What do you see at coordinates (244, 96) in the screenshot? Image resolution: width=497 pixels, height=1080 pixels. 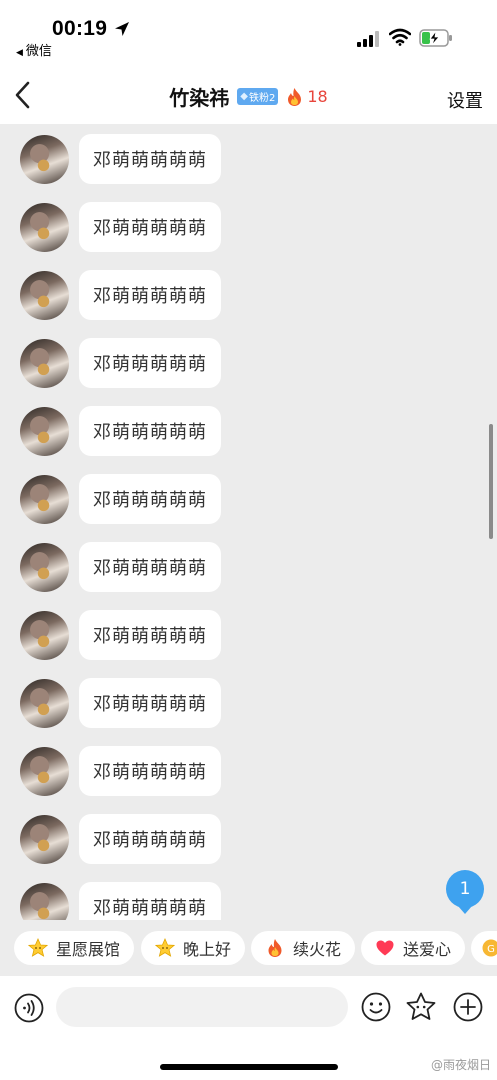 I see `diamond-icon: ◆` at bounding box center [244, 96].